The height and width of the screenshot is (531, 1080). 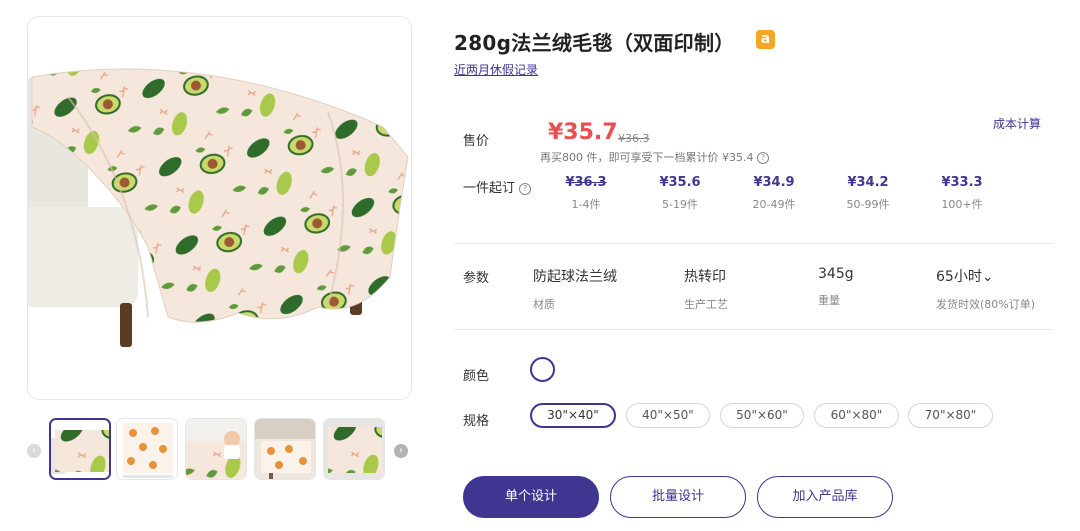 I want to click on param-process: 热转印 生产工艺, so click(x=706, y=289).